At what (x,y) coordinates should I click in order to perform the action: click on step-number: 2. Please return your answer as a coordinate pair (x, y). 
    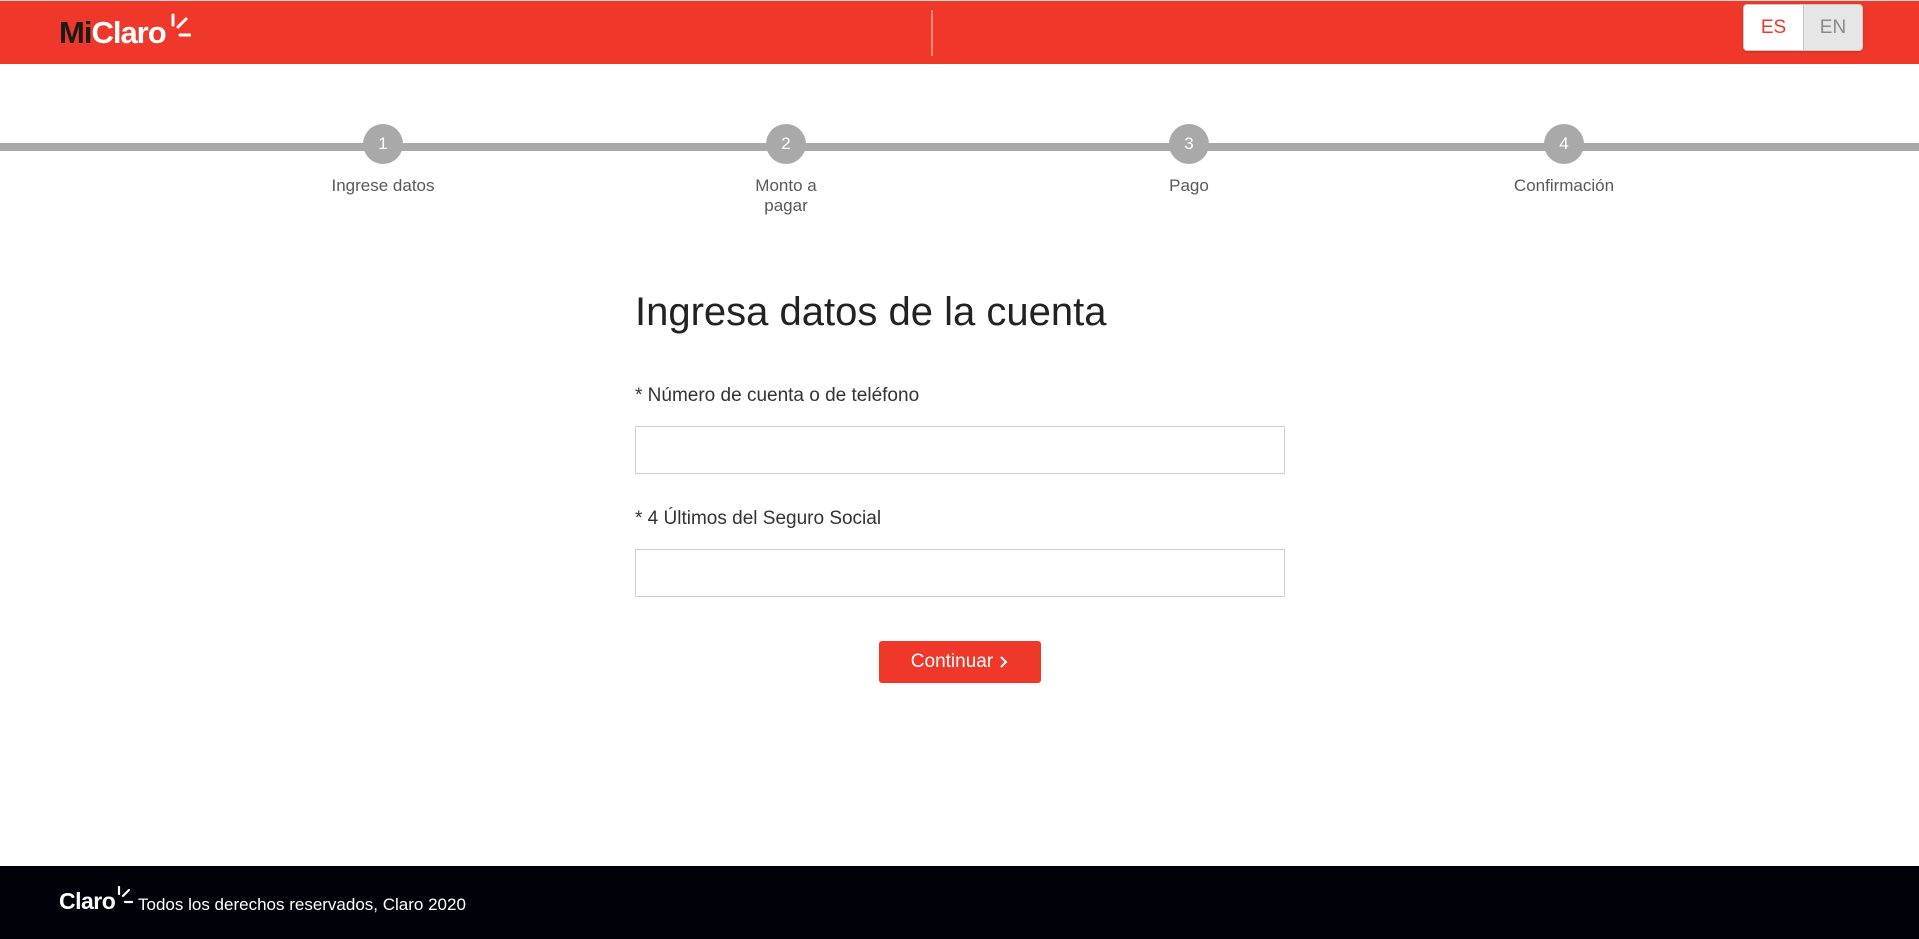
    Looking at the image, I should click on (786, 144).